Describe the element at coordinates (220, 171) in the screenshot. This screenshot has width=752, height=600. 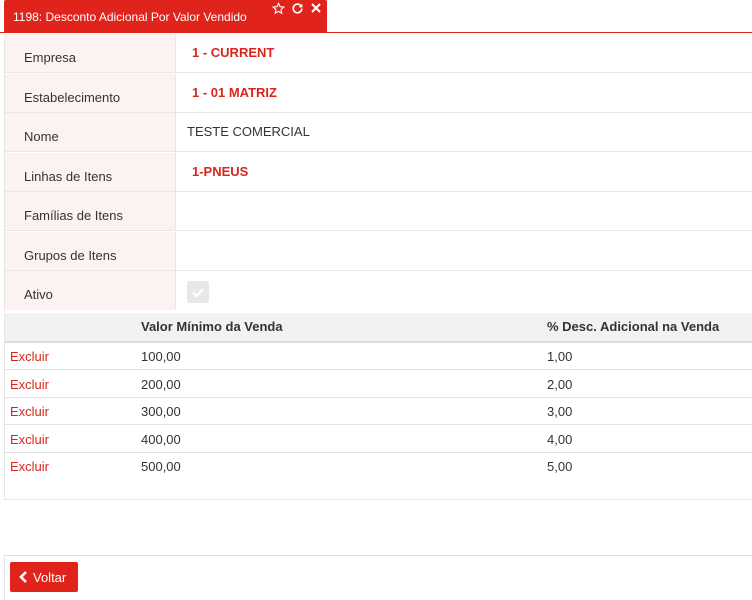
I see `linhas-value: 1-PNEUS` at that location.